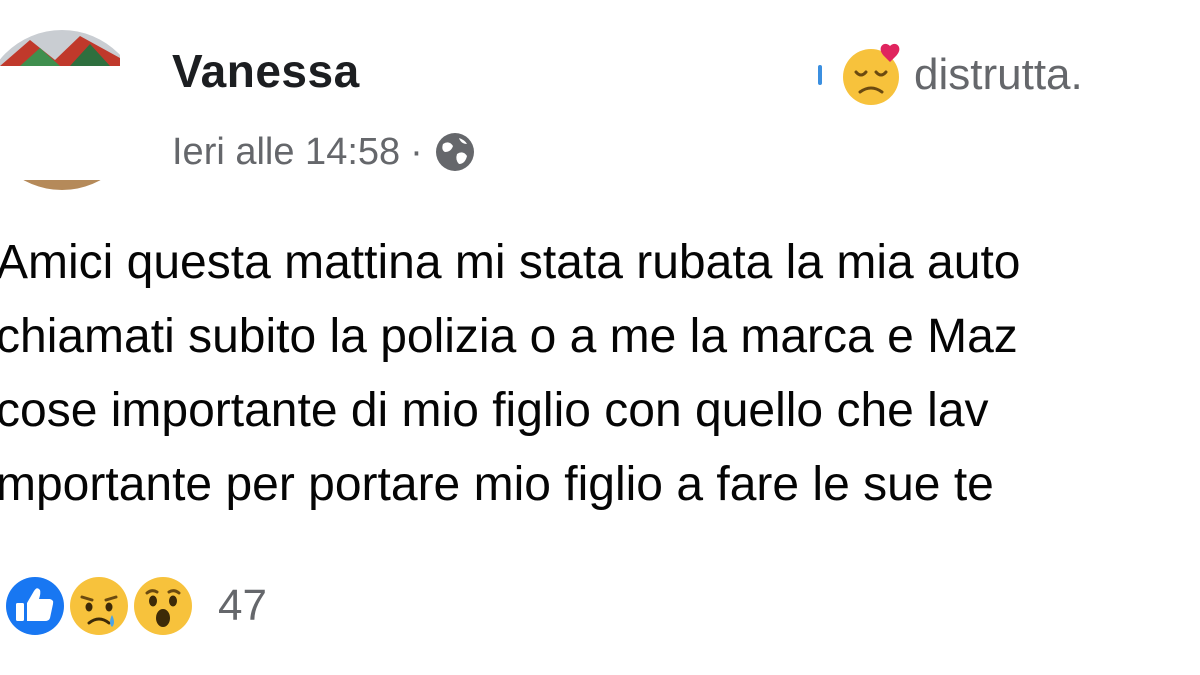  I want to click on post-timestamp: Ieri alle 14:58, so click(286, 152).